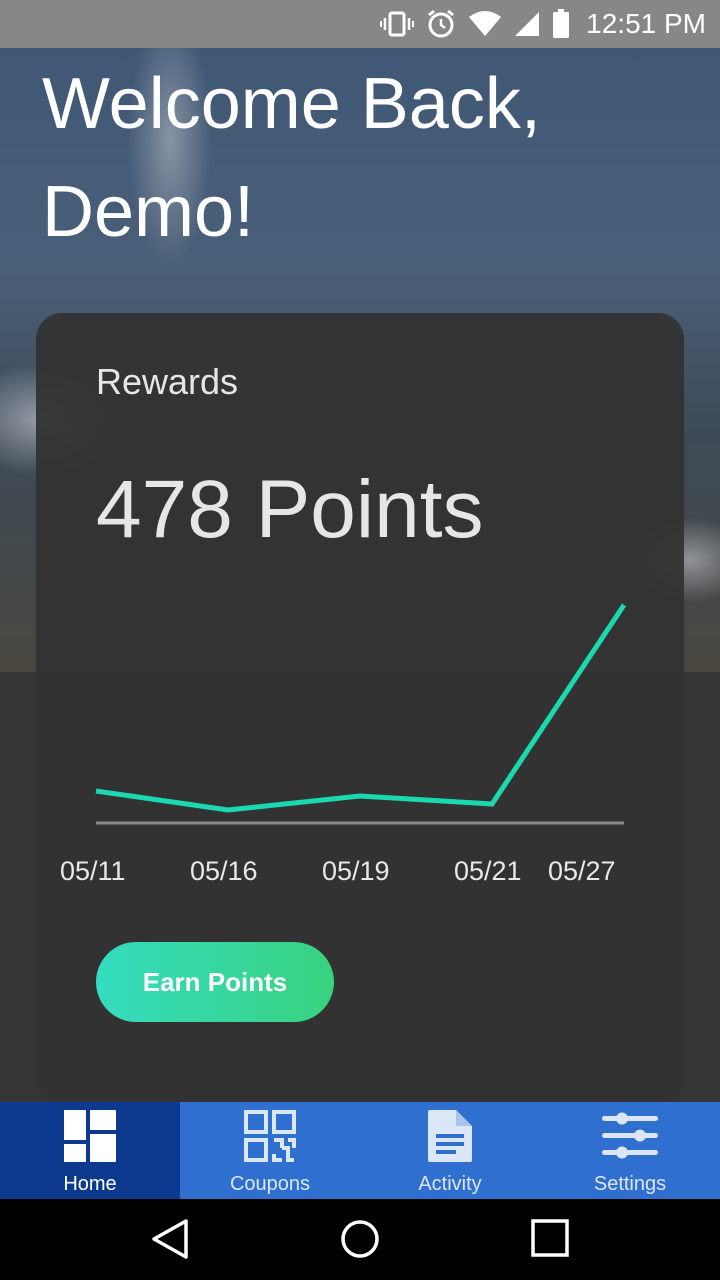  What do you see at coordinates (90, 1136) in the screenshot?
I see `home-grid-icon` at bounding box center [90, 1136].